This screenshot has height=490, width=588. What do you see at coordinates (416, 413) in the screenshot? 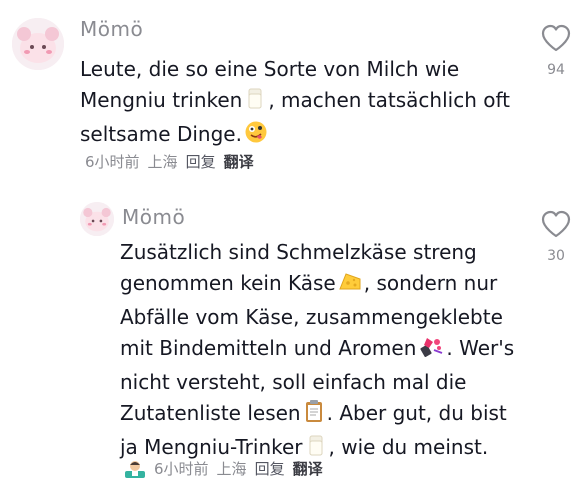
I see `comment-fragment: . Aber gut, du bist` at bounding box center [416, 413].